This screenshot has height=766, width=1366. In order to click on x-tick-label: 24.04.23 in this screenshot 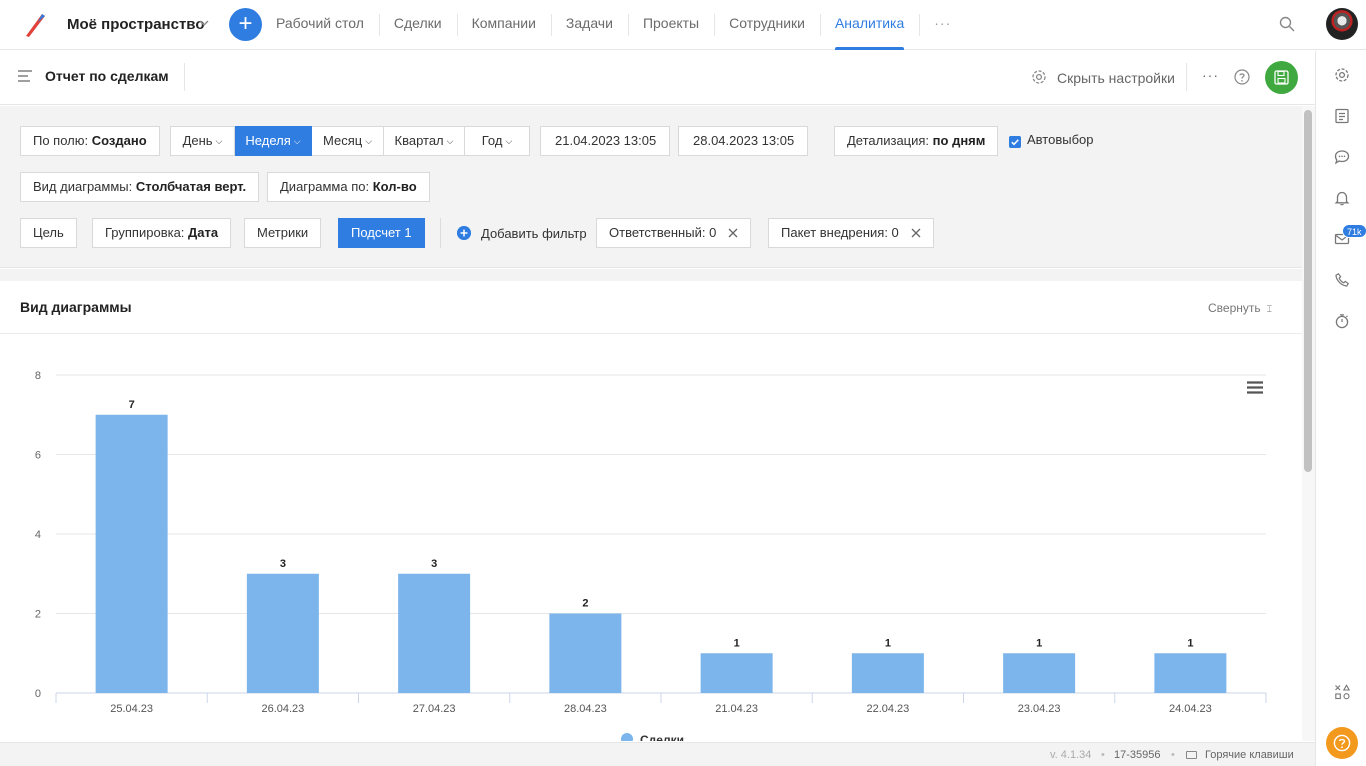, I will do `click(1190, 709)`.